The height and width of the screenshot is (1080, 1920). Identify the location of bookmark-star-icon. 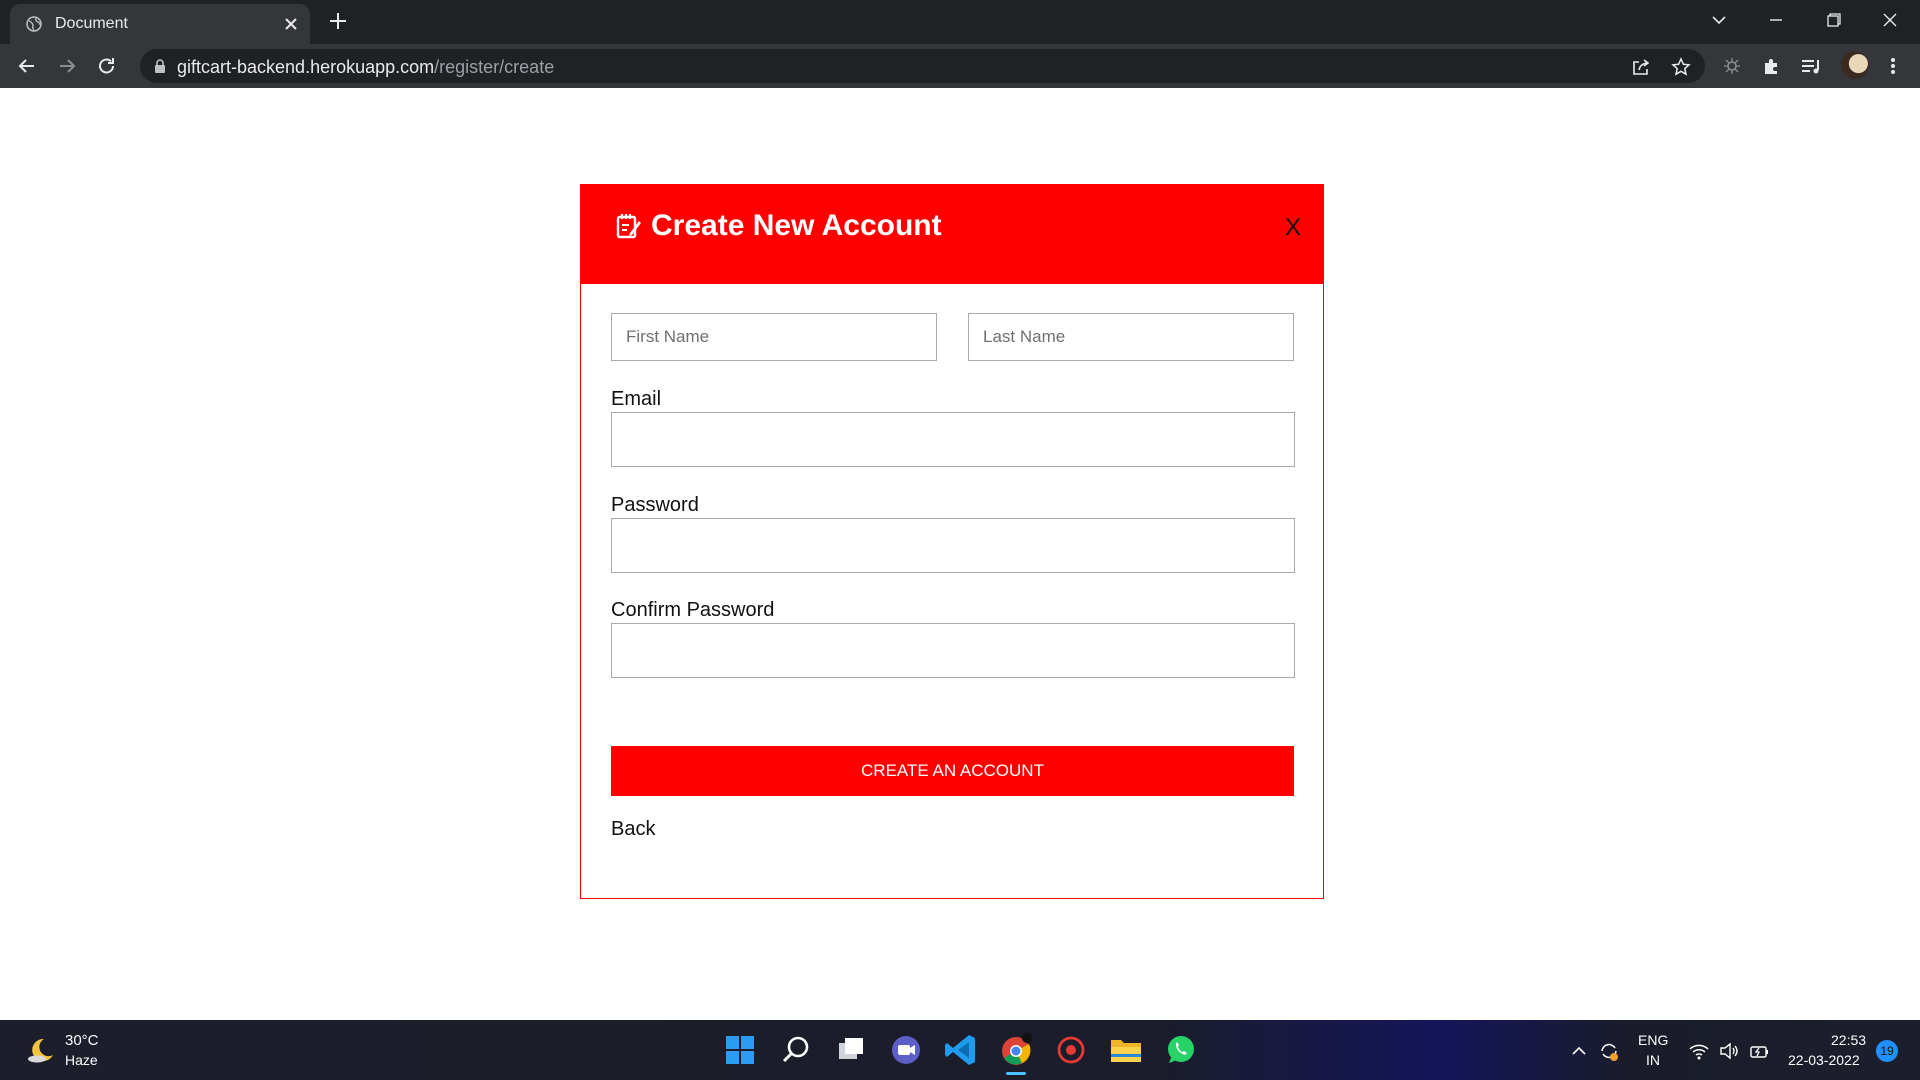
(1681, 67).